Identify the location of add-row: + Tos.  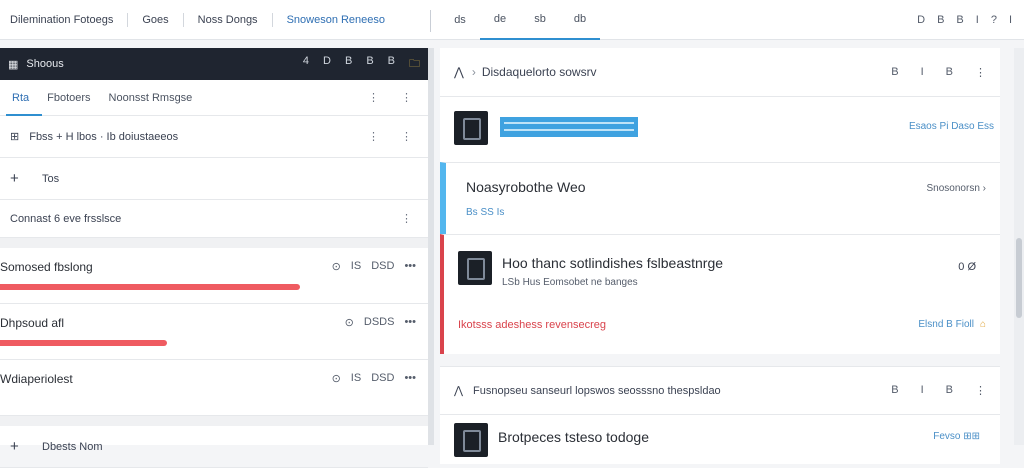
(214, 179).